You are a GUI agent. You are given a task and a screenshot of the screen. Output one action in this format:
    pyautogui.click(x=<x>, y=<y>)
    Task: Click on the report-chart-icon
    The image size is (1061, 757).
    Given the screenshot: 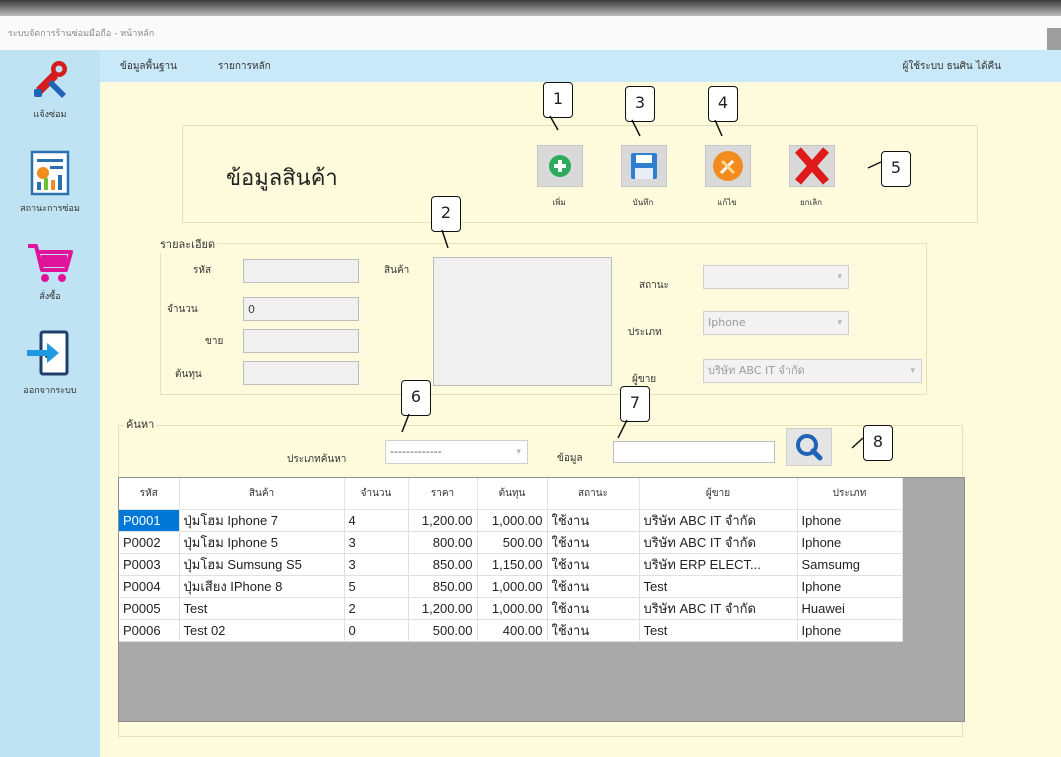 What is the action you would take?
    pyautogui.click(x=50, y=173)
    